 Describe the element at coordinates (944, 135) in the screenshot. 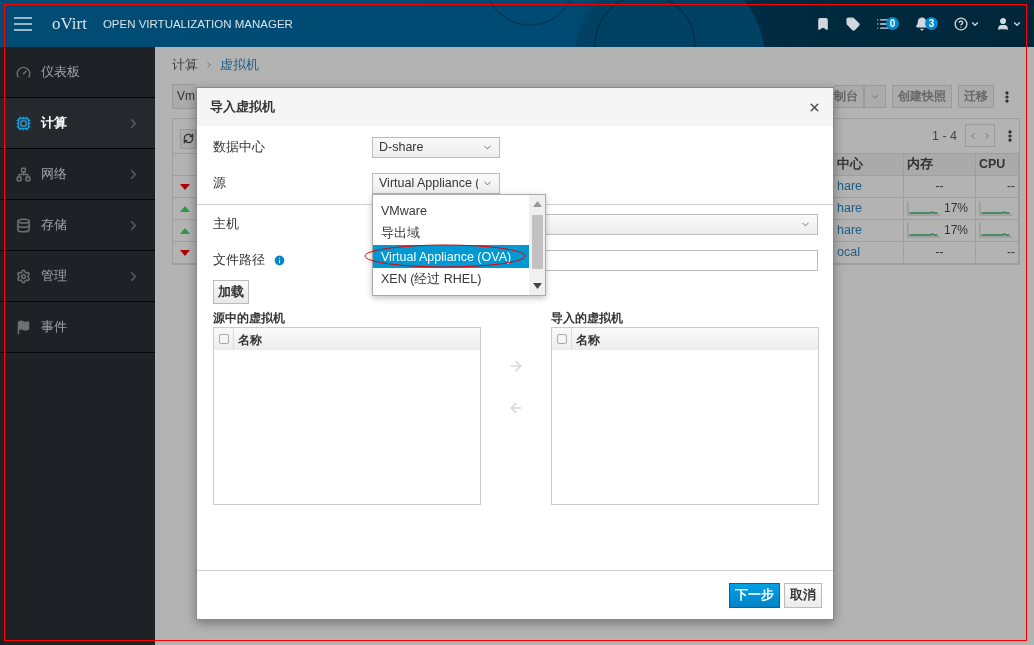

I see `page-range: 1 - 4` at that location.